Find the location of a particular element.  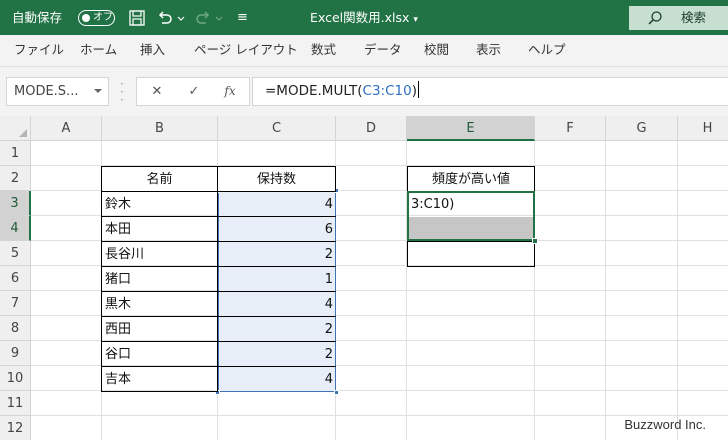

ribbon-tabs: ファイル ホーム 挿入 ページ レイアウト 数式 データ 校閲 表示 ヘルプ is located at coordinates (364, 51).